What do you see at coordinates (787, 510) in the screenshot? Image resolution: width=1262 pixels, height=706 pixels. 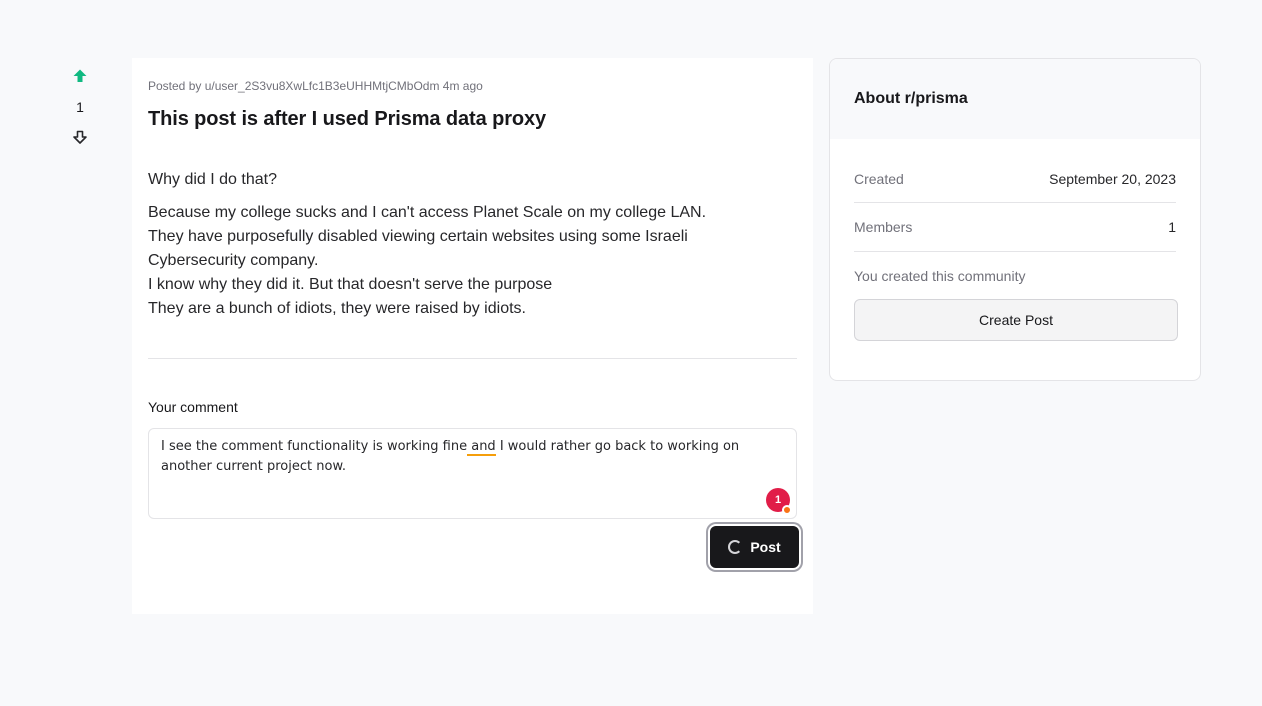 I see `badge-status-dot` at bounding box center [787, 510].